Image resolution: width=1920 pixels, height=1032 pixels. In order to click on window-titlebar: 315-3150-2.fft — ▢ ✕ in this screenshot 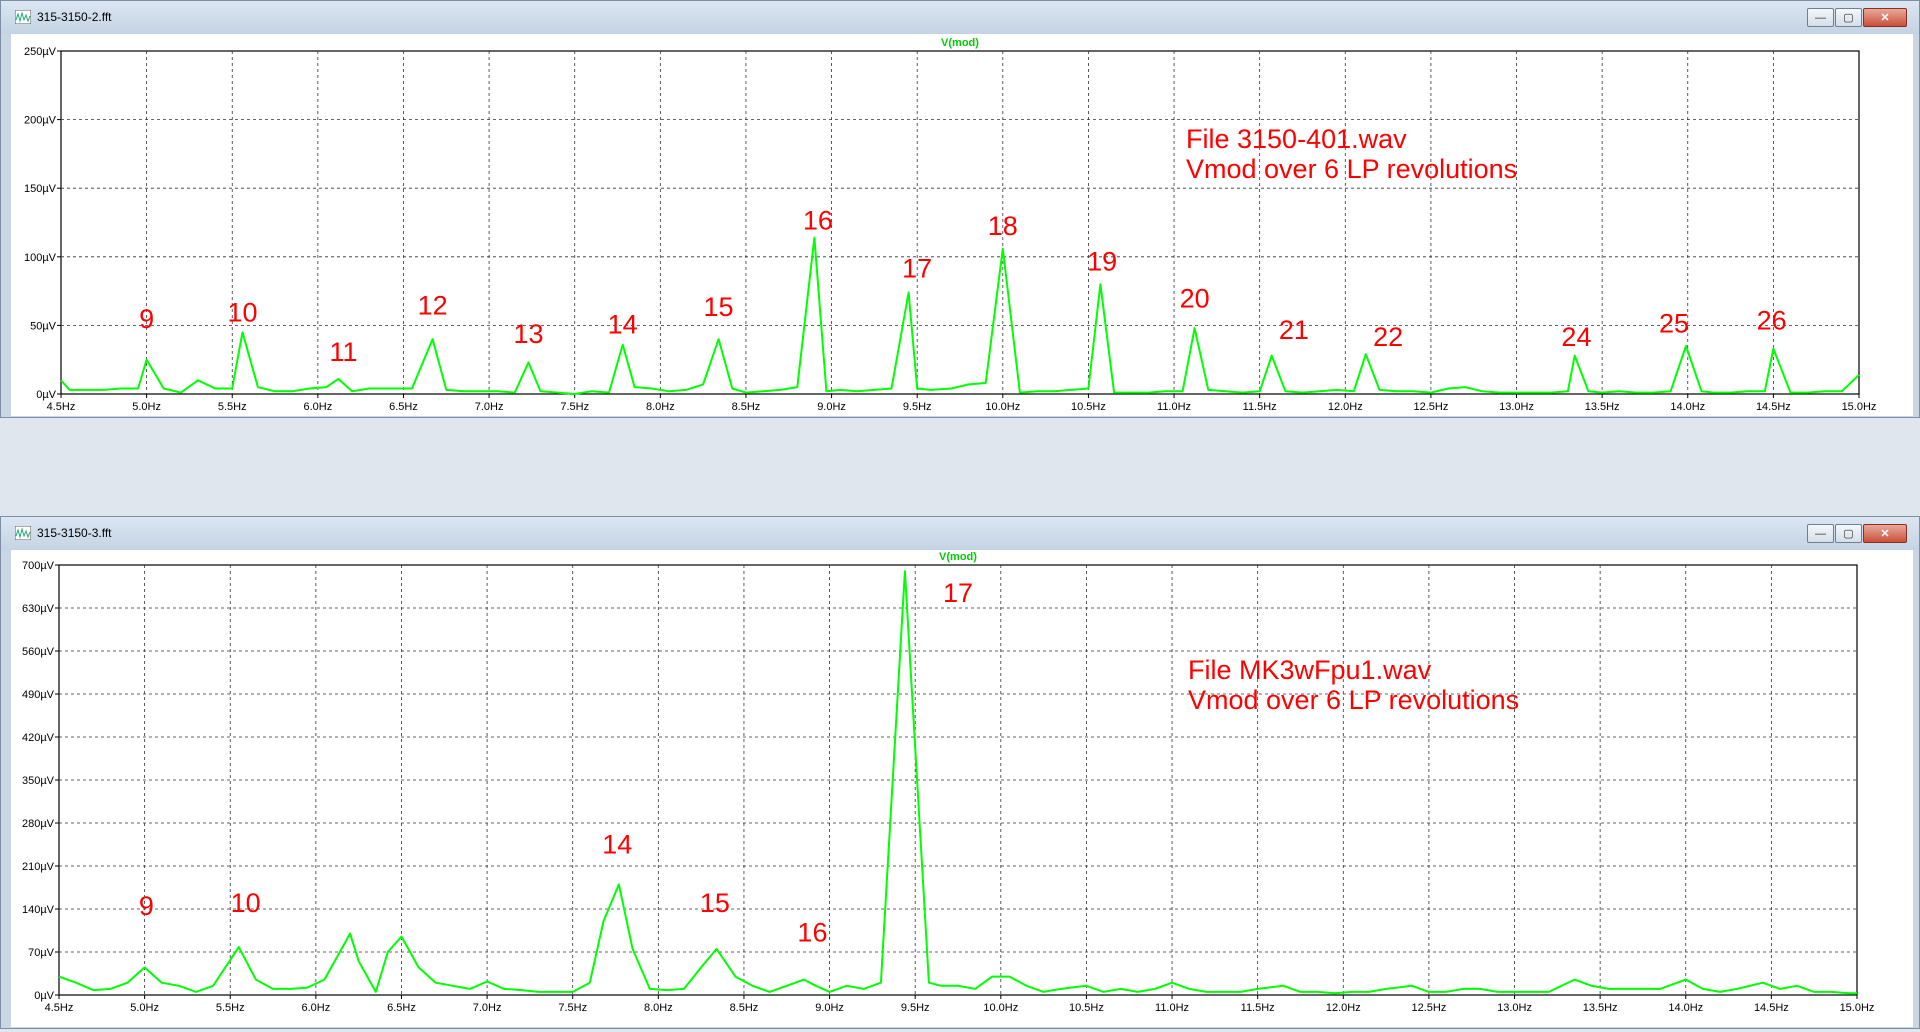, I will do `click(960, 17)`.